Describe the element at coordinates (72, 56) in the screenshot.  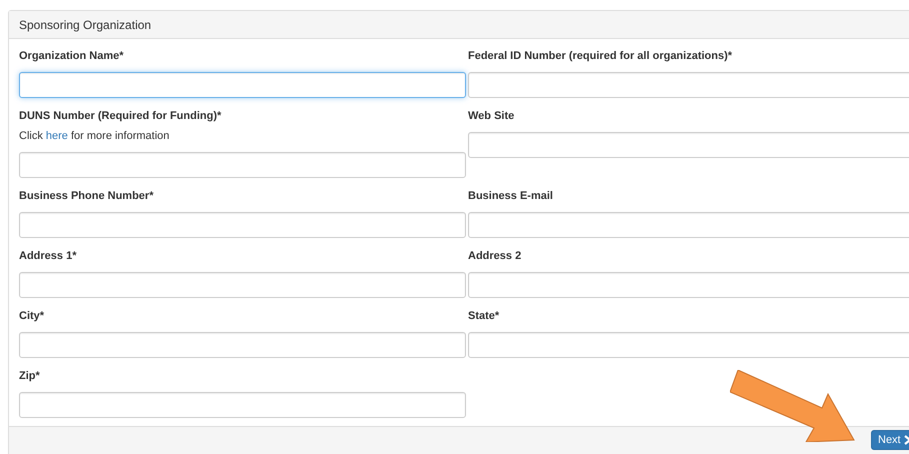
I see `field-label: Organization Name*` at that location.